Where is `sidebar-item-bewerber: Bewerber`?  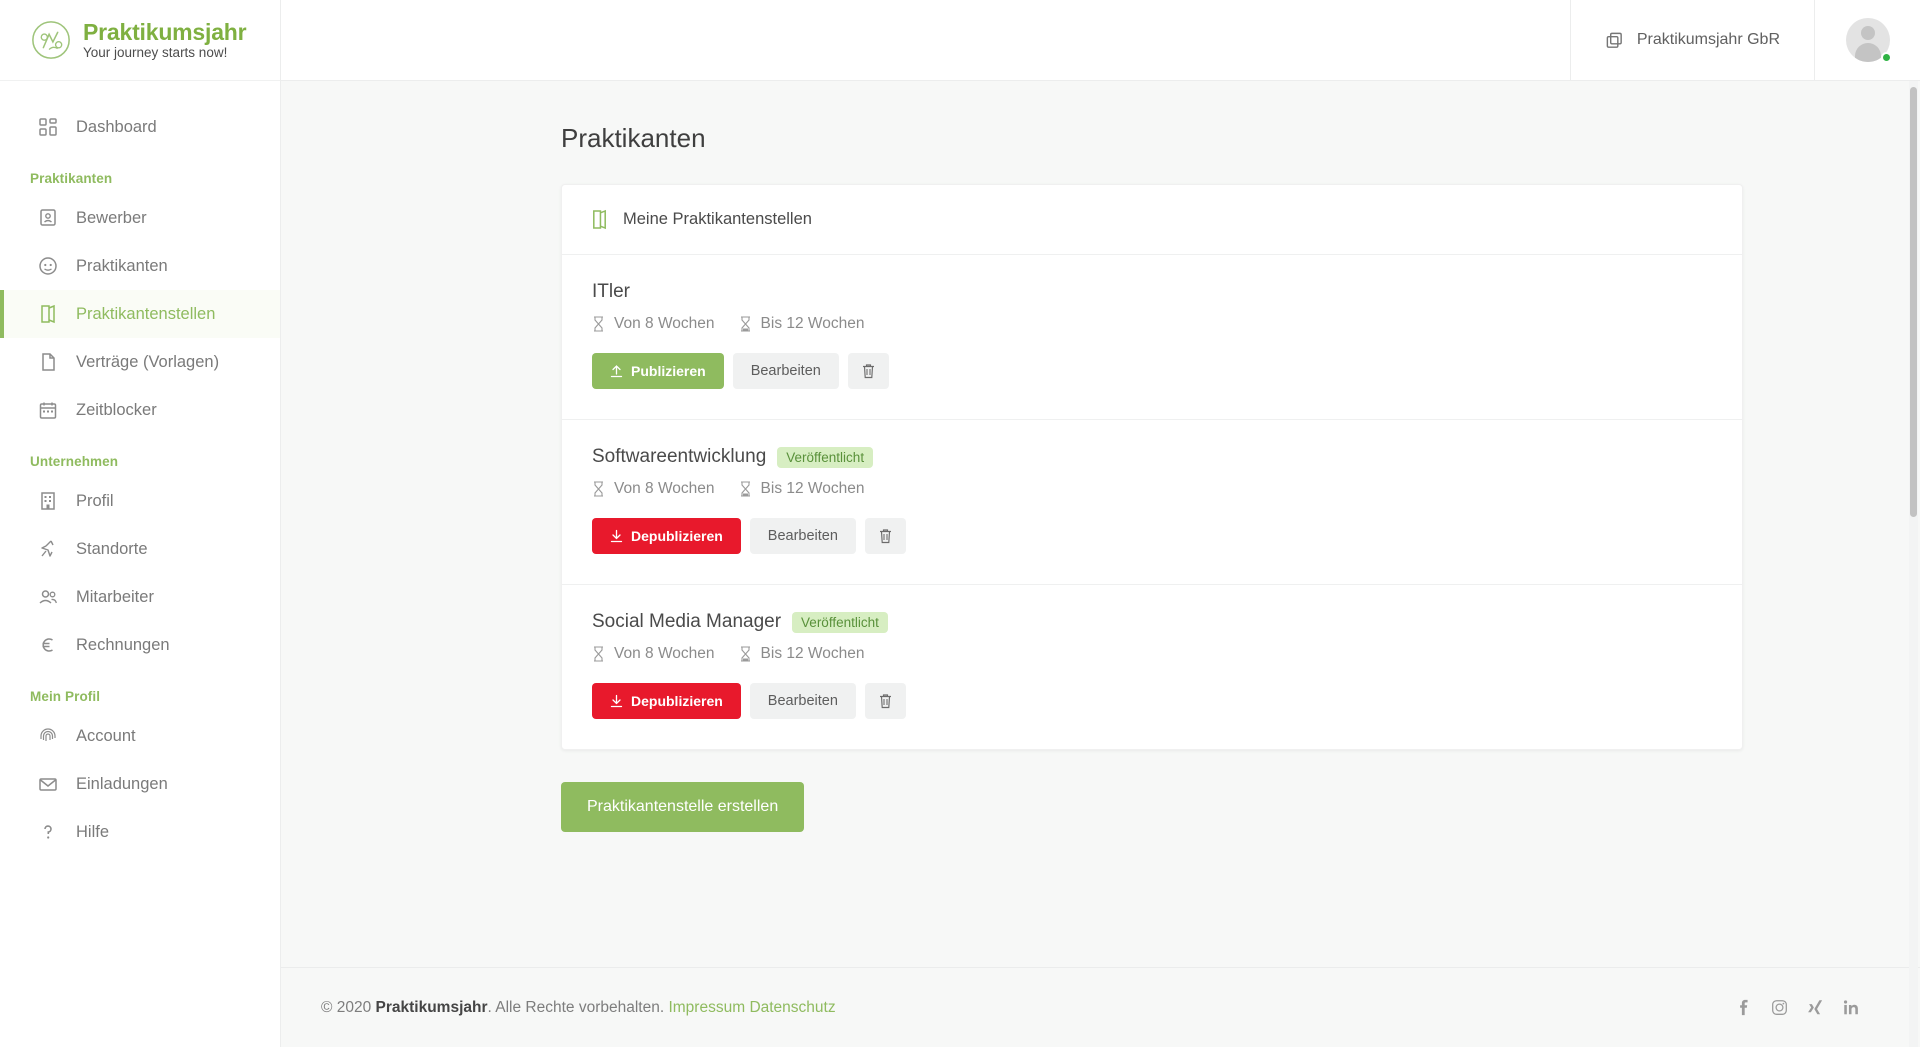 sidebar-item-bewerber: Bewerber is located at coordinates (140, 218).